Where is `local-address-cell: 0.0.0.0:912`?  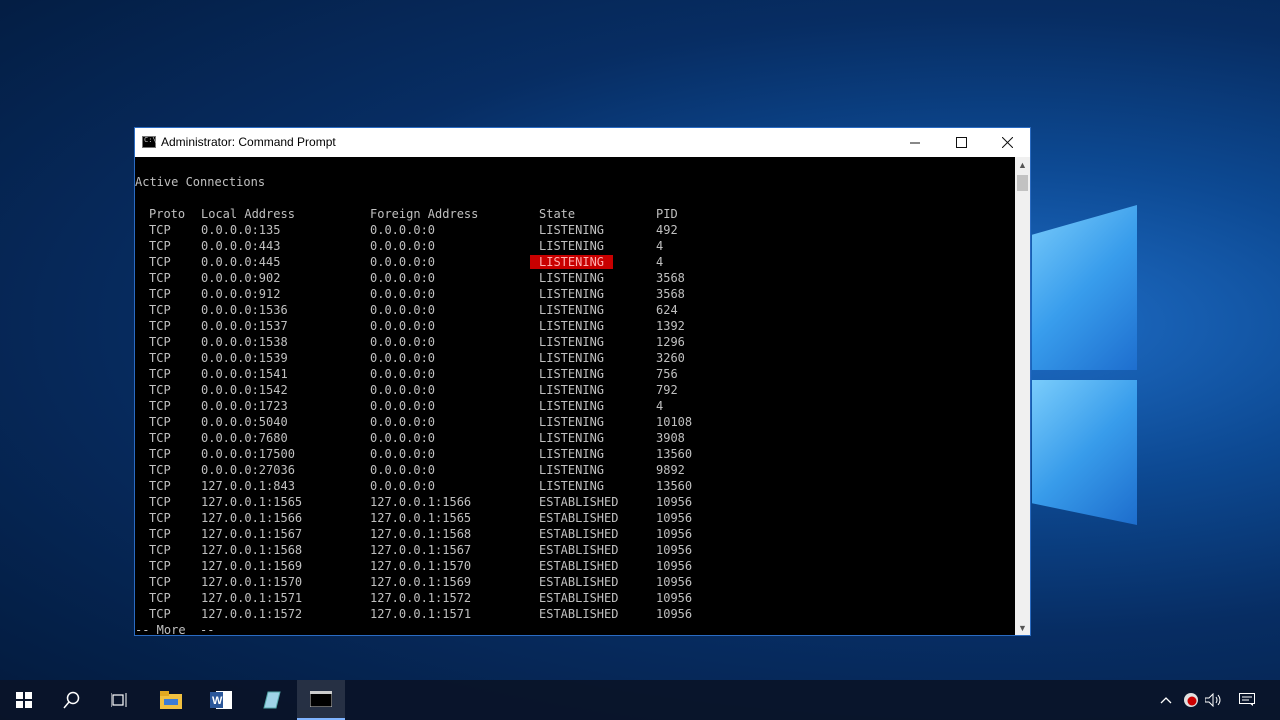
local-address-cell: 0.0.0.0:912 is located at coordinates (241, 294).